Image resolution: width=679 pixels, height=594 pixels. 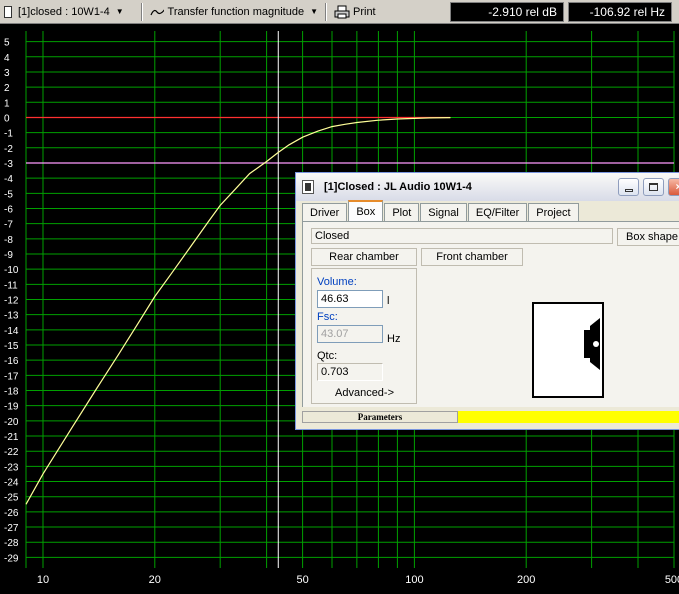 I want to click on maximize-button, so click(x=653, y=187).